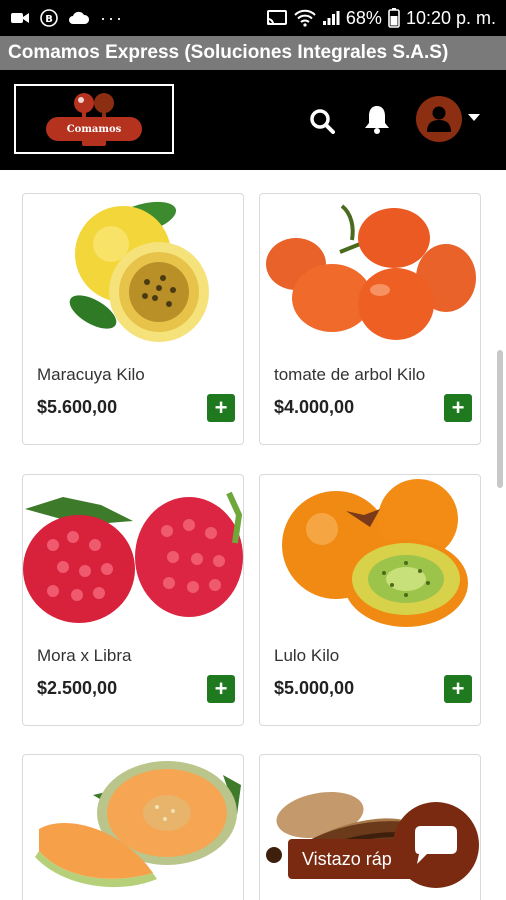  I want to click on battery-icon, so click(394, 18).